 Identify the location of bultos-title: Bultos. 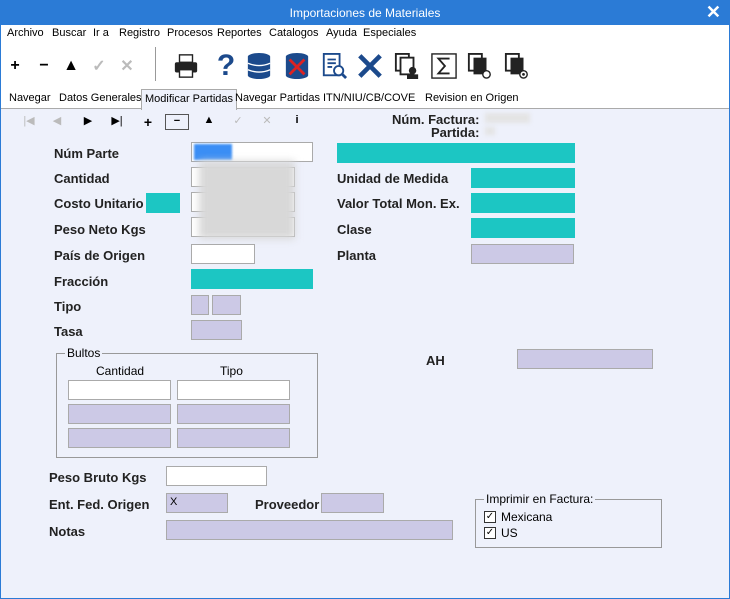
(84, 353).